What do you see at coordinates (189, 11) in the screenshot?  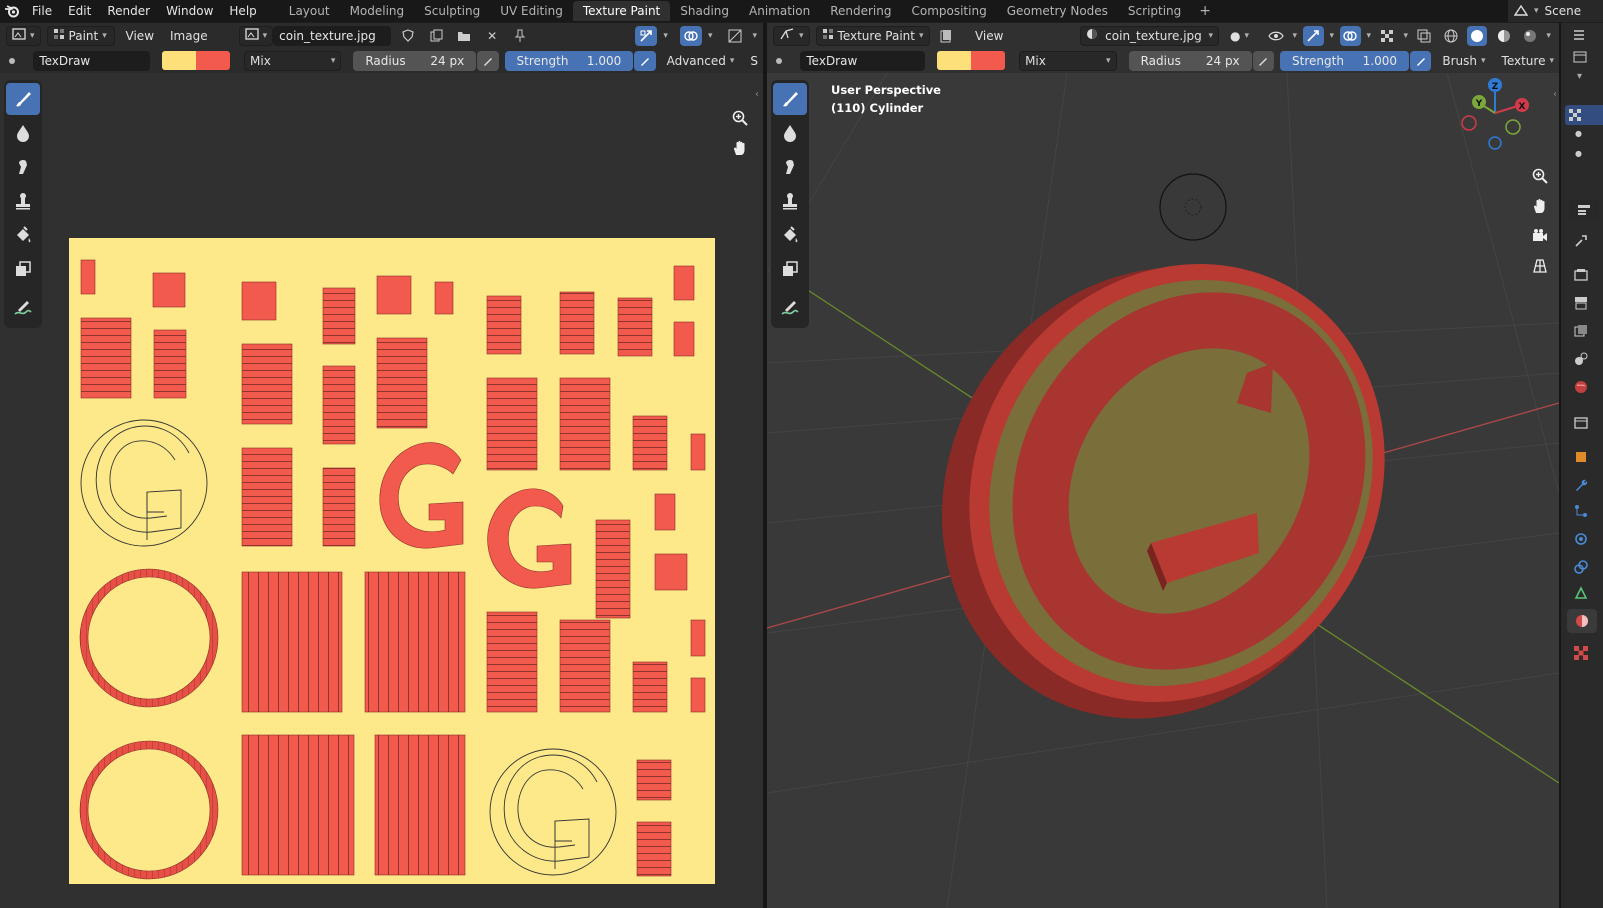 I see `menu-window: Window` at bounding box center [189, 11].